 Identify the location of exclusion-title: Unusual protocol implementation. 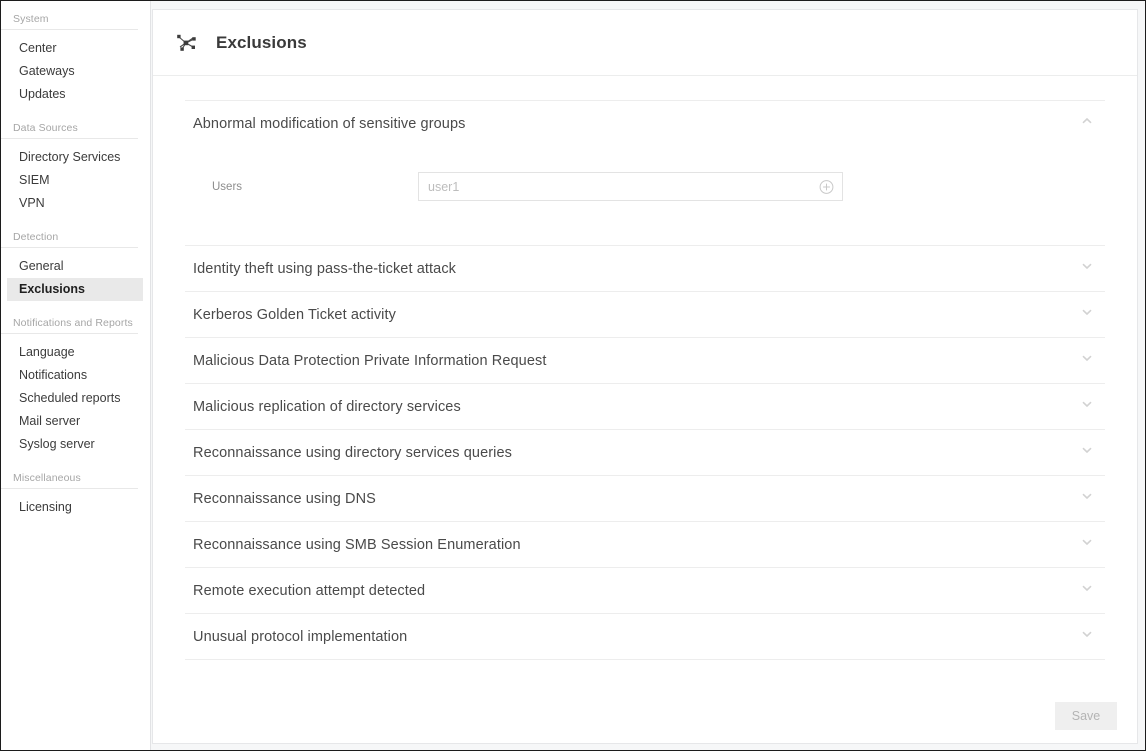
(300, 636).